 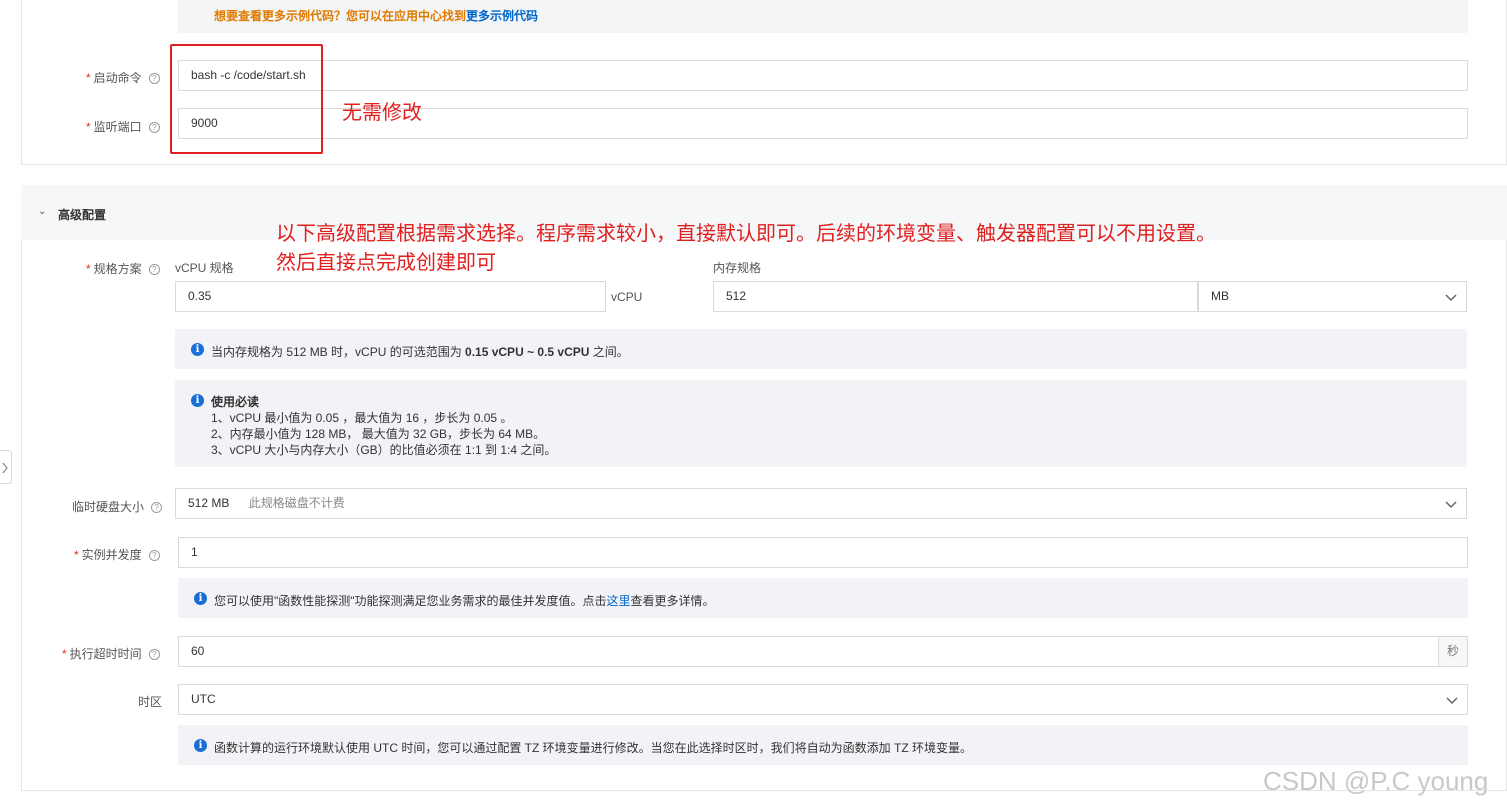 What do you see at coordinates (619, 601) in the screenshot?
I see `here-link: 这里` at bounding box center [619, 601].